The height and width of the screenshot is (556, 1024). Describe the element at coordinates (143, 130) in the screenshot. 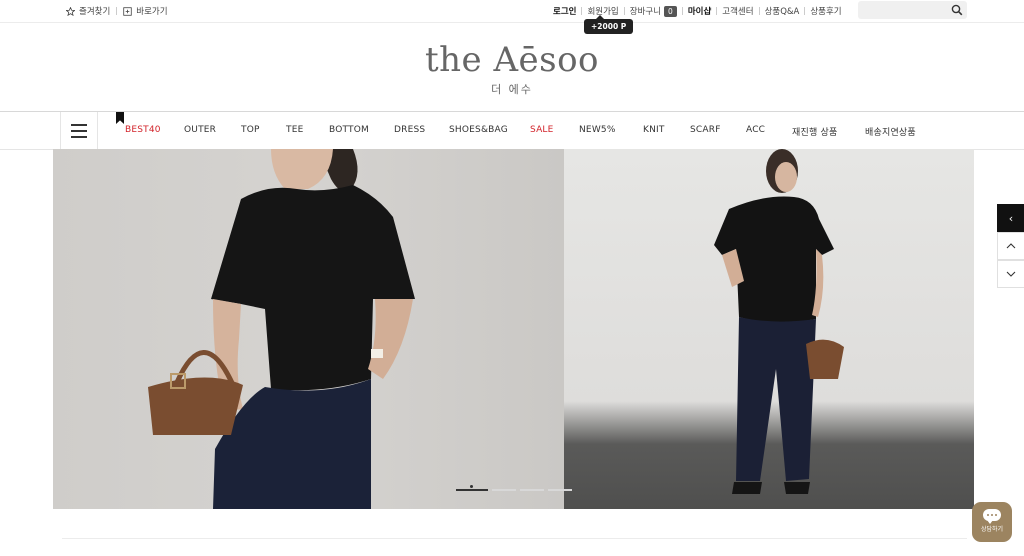

I see `nav-item-best40: BEST40` at that location.